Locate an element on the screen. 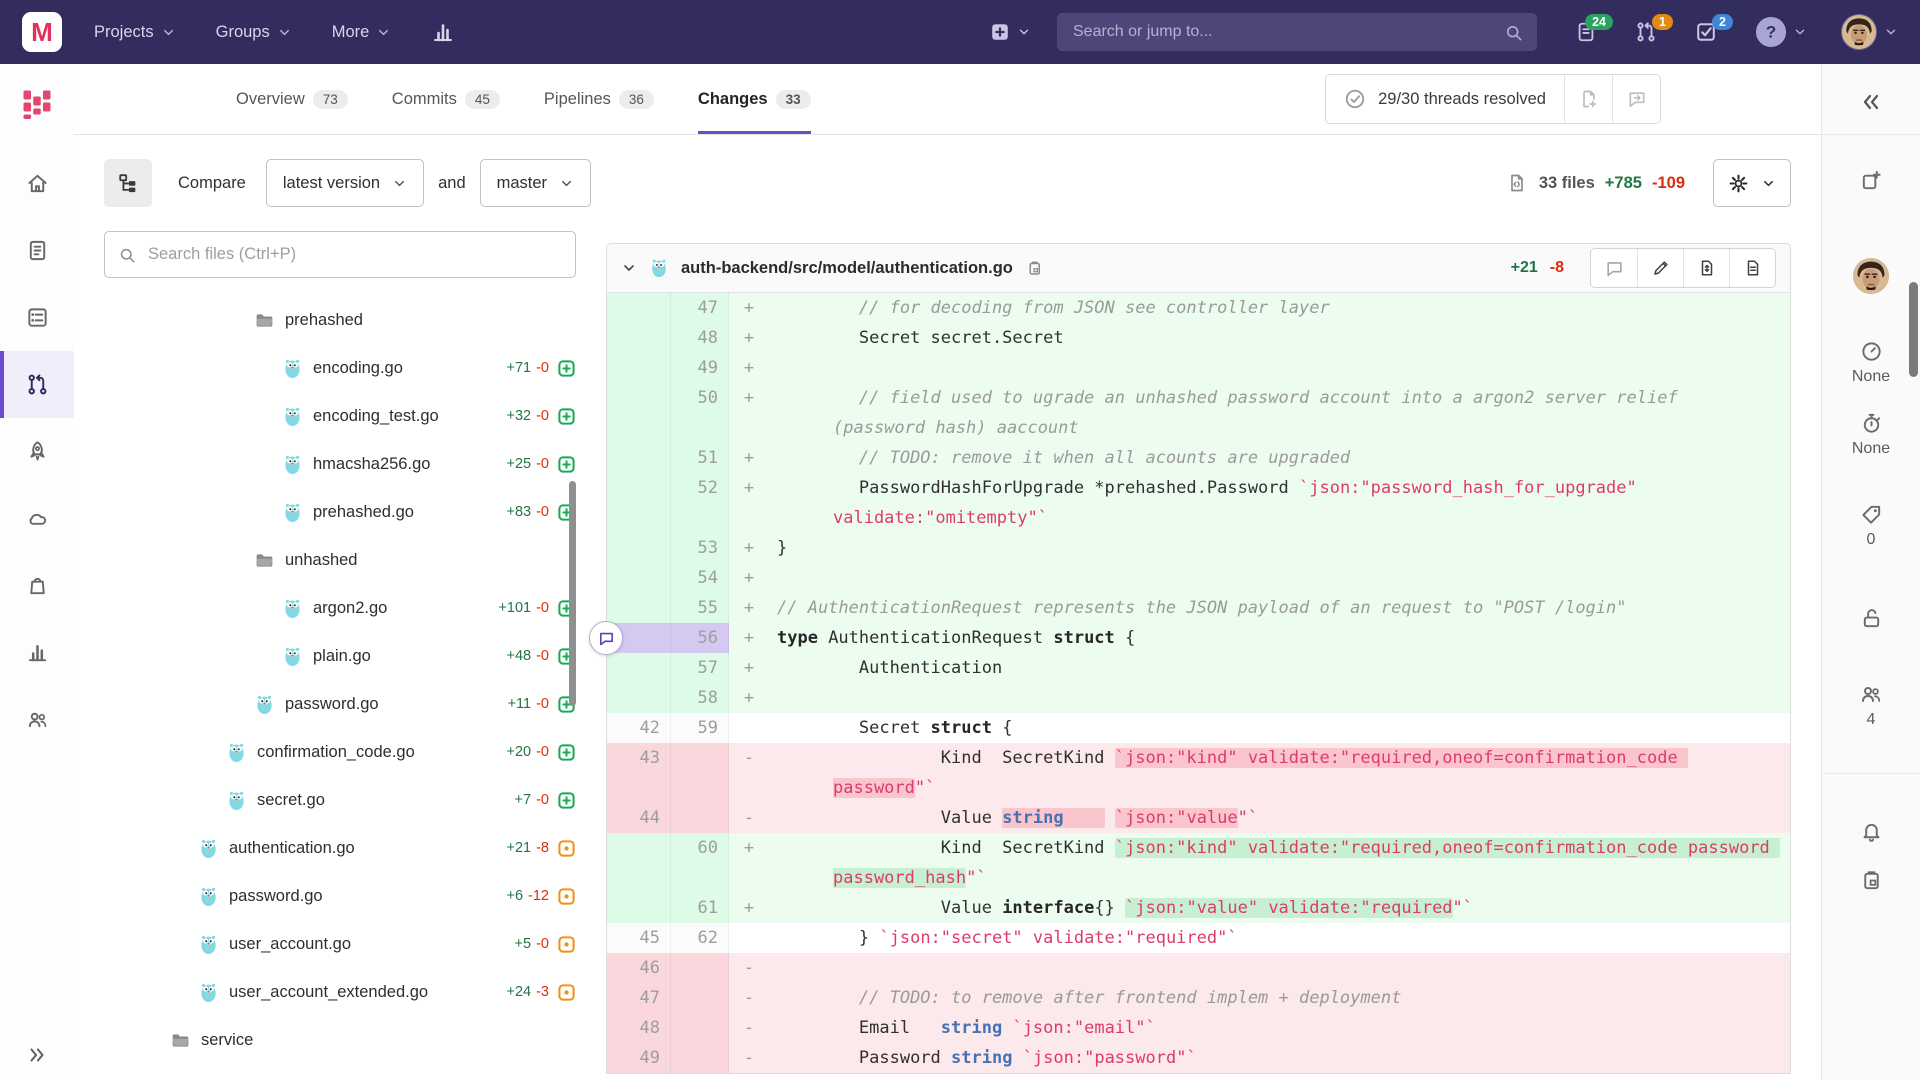  new-line-number: 57 is located at coordinates (700, 668).